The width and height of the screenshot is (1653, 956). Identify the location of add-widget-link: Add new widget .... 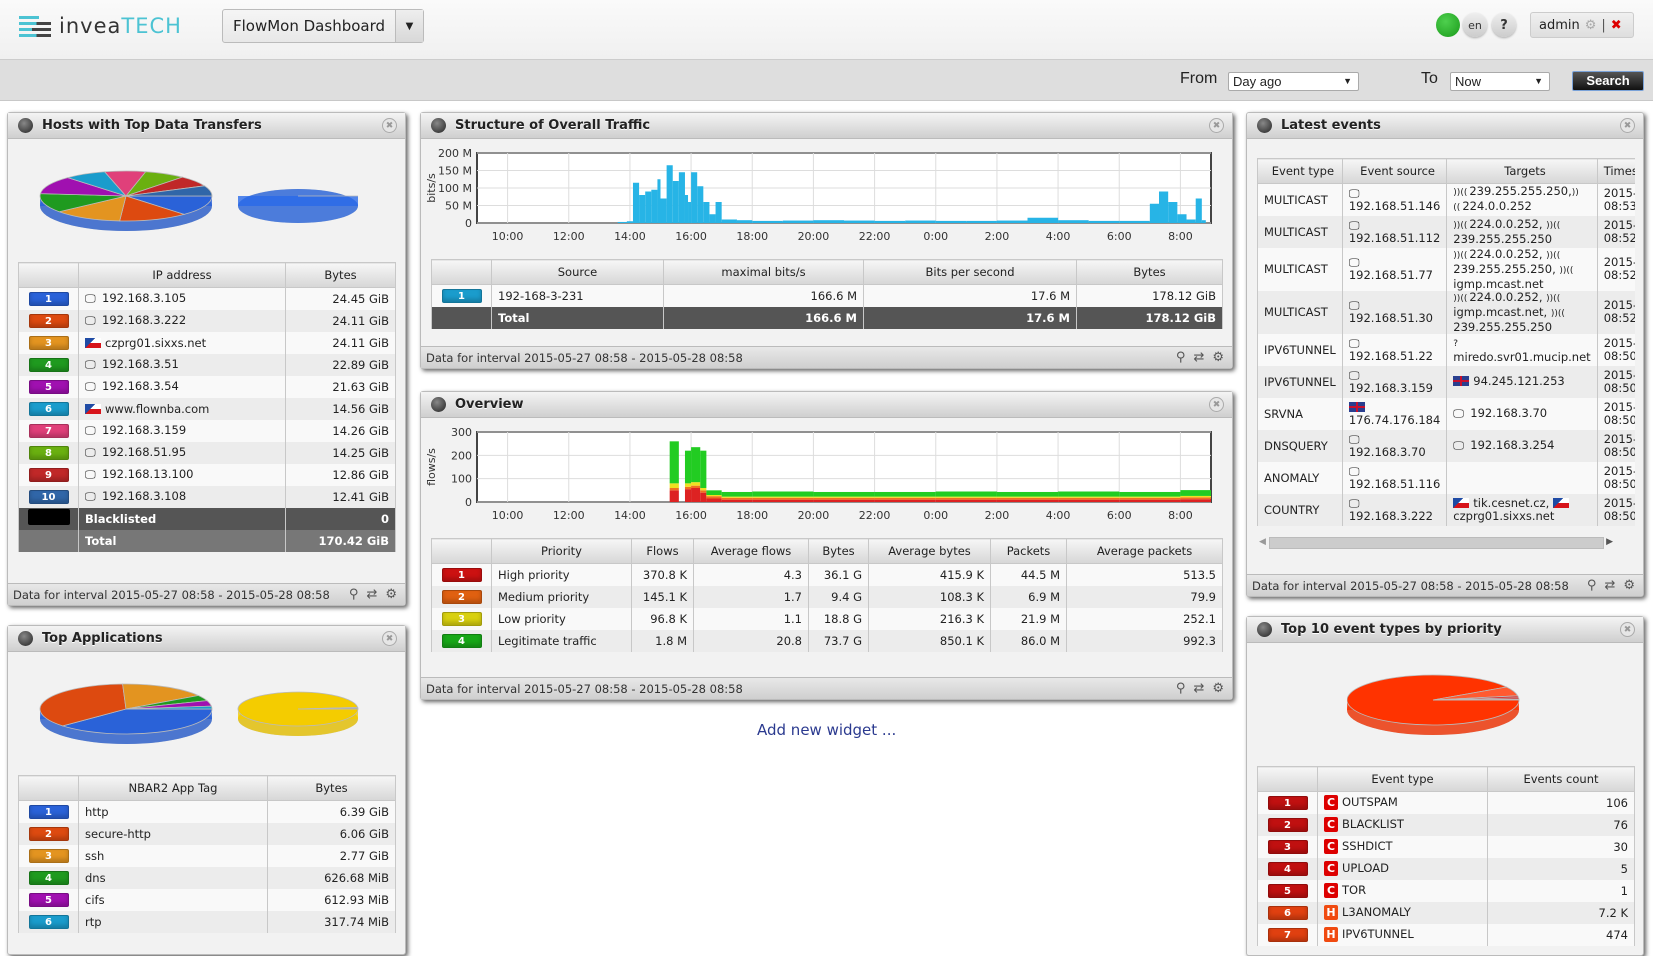
(826, 730).